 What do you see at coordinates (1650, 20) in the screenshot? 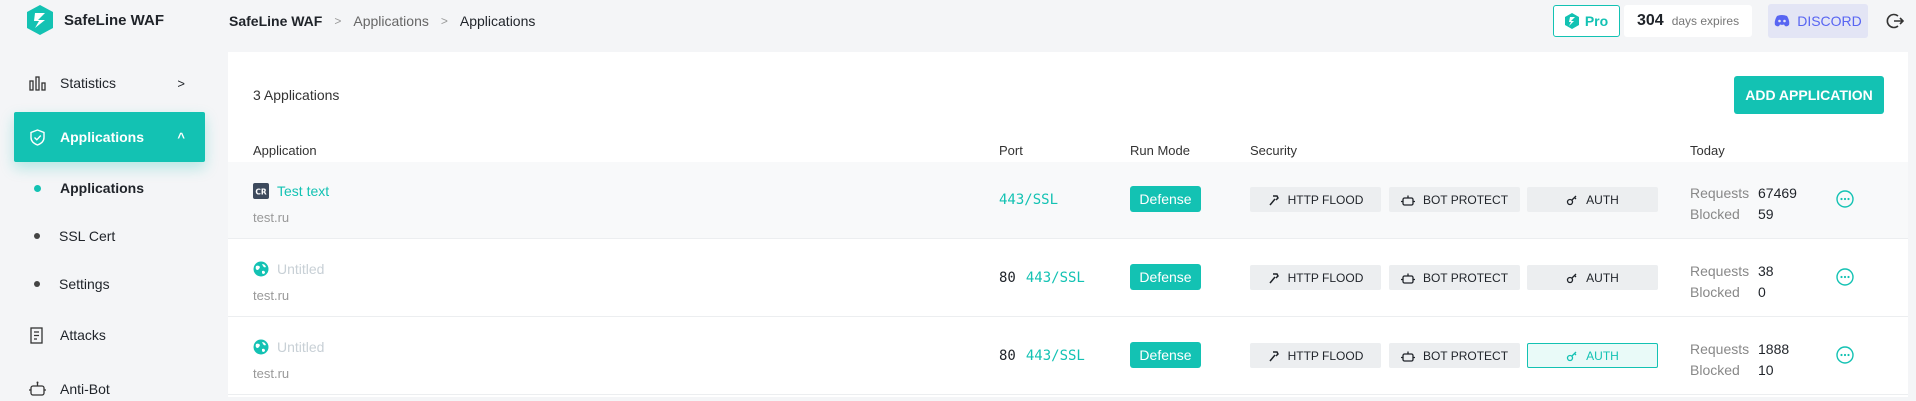
I see `days-count: 304` at bounding box center [1650, 20].